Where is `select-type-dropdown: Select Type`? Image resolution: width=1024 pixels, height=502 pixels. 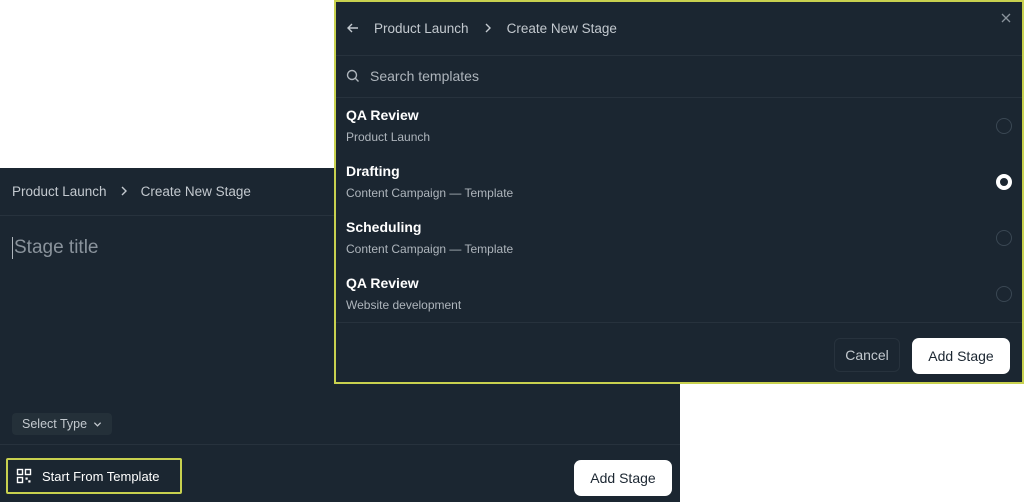
select-type-dropdown: Select Type is located at coordinates (62, 424).